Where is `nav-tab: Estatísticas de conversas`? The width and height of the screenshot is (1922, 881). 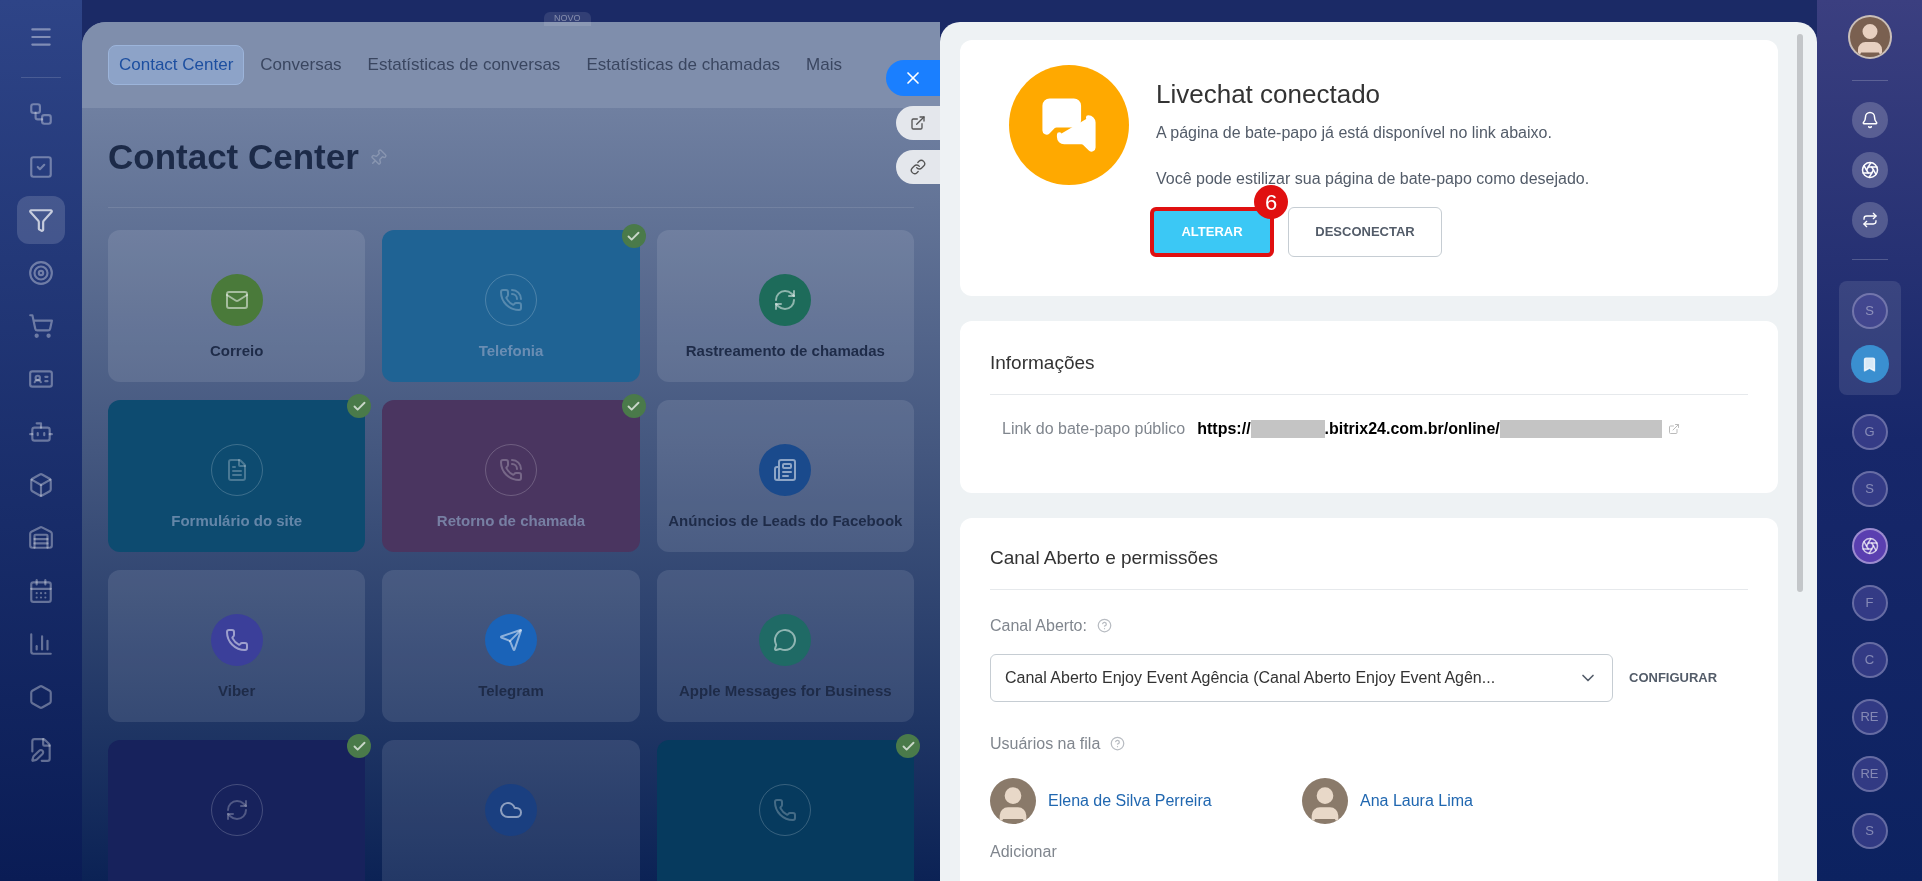
nav-tab: Estatísticas de conversas is located at coordinates (464, 65).